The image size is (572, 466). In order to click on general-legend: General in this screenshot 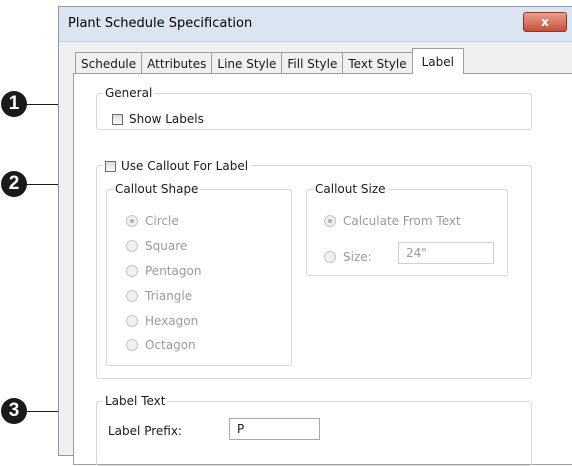, I will do `click(129, 93)`.